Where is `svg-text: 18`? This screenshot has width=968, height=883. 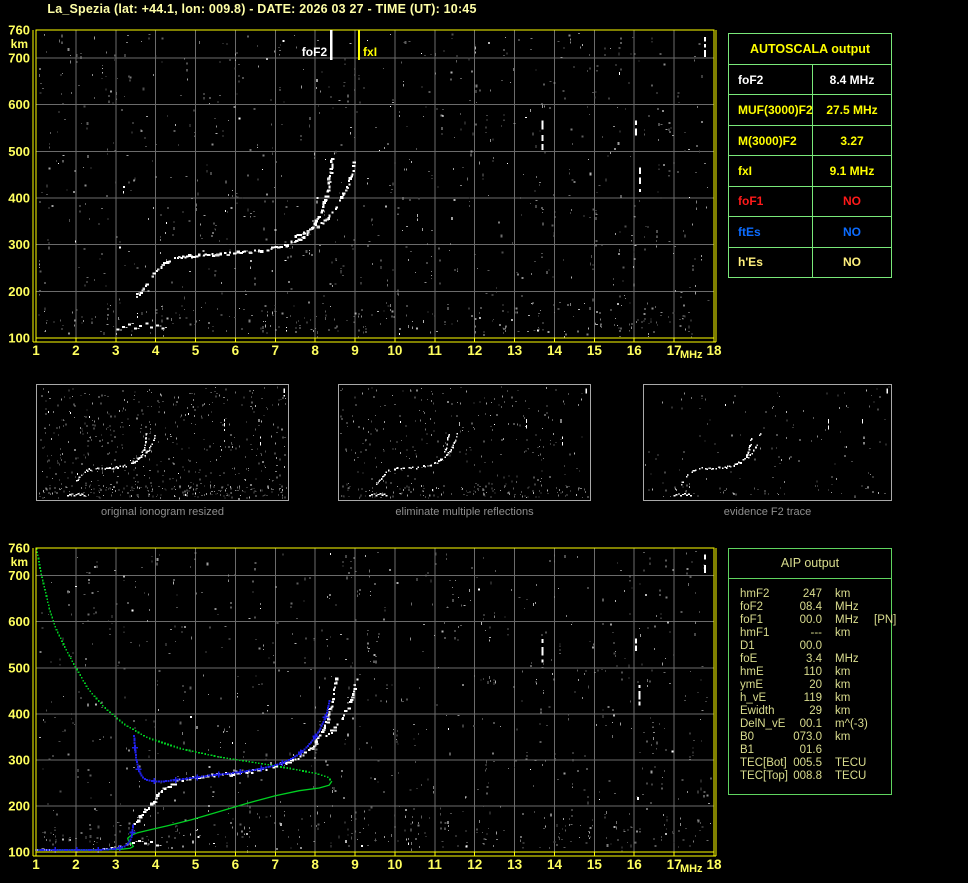
svg-text: 18 is located at coordinates (714, 864).